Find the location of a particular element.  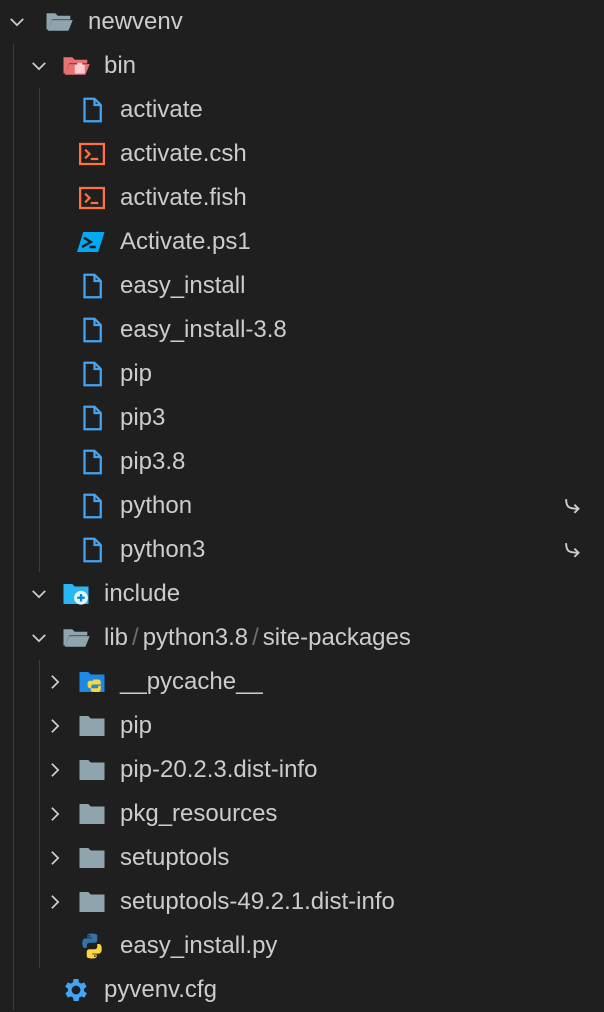

tree-row-folder: pkg_resources is located at coordinates (302, 814).